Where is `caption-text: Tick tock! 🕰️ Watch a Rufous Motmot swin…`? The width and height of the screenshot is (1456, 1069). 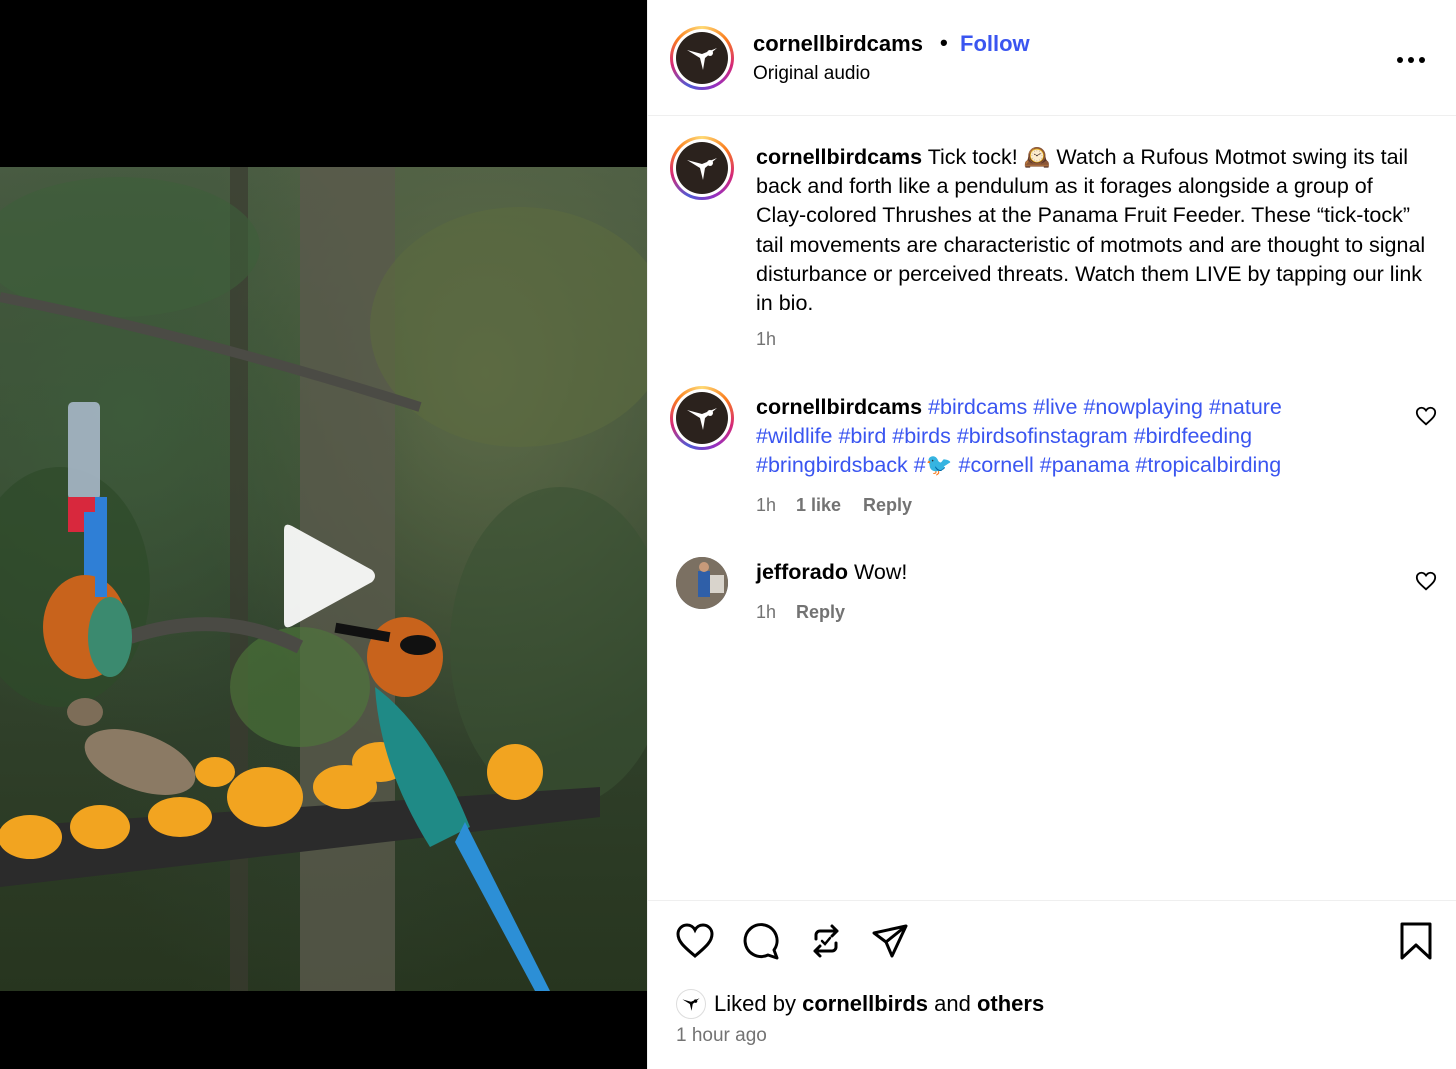 caption-text: Tick tock! 🕰️ Watch a Rufous Motmot swin… is located at coordinates (1091, 230).